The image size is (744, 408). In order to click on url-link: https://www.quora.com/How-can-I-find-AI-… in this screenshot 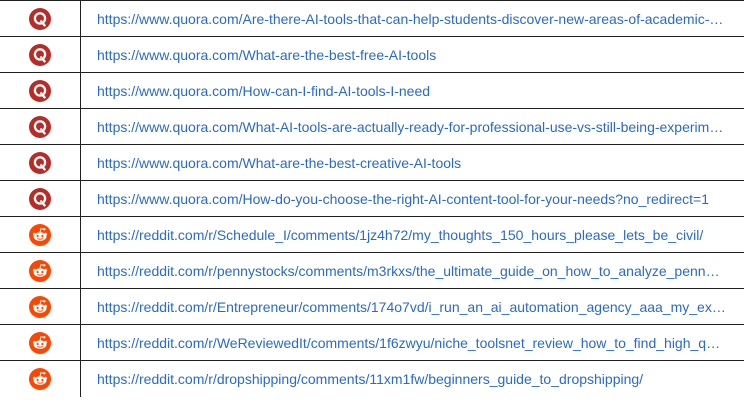, I will do `click(263, 91)`.